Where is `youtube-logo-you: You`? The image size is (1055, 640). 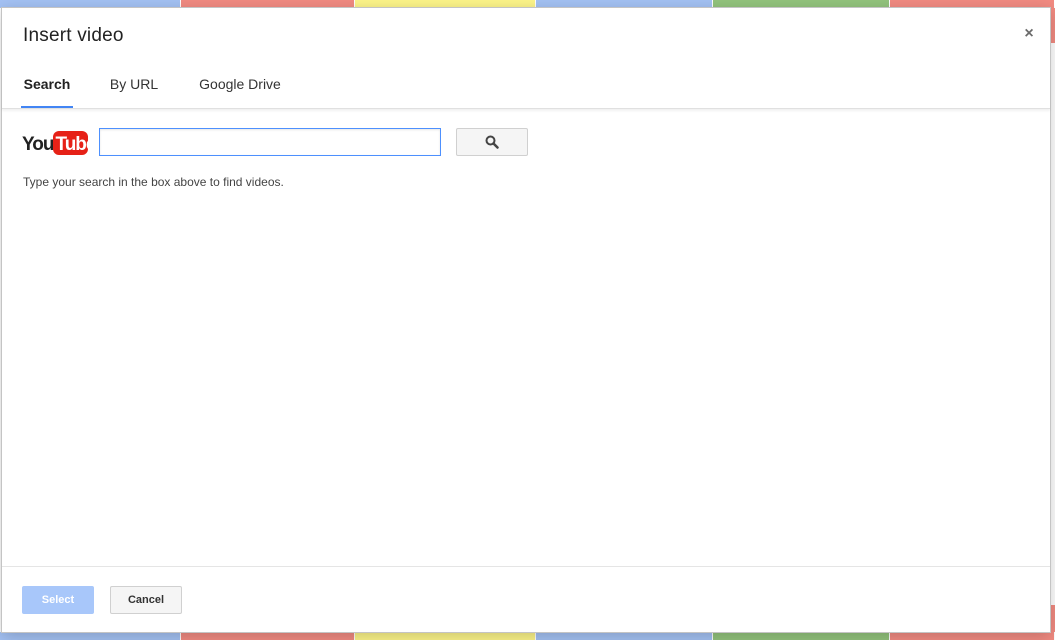 youtube-logo-you: You is located at coordinates (38, 144).